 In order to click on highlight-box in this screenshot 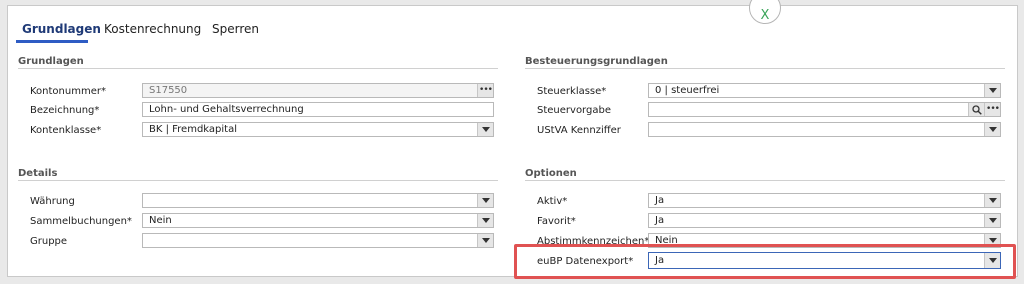, I will do `click(765, 261)`.